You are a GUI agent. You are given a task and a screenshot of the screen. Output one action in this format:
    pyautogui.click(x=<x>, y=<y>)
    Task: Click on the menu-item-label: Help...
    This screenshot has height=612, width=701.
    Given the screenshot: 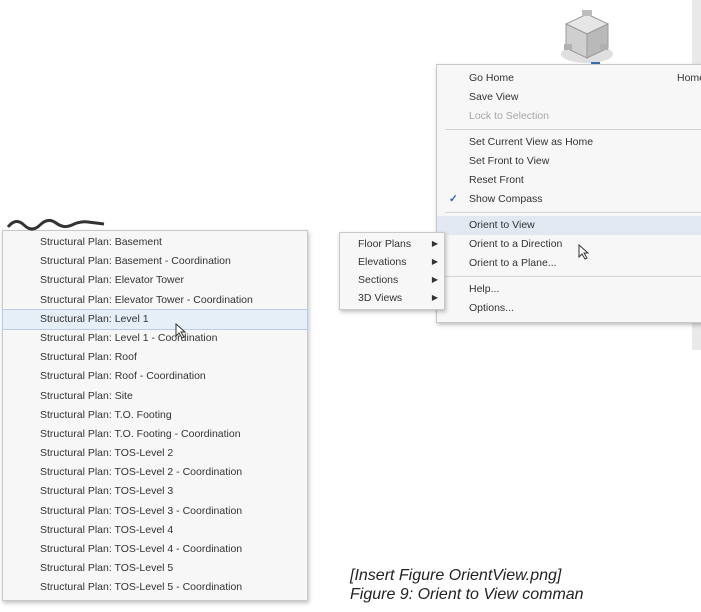 What is the action you would take?
    pyautogui.click(x=484, y=289)
    